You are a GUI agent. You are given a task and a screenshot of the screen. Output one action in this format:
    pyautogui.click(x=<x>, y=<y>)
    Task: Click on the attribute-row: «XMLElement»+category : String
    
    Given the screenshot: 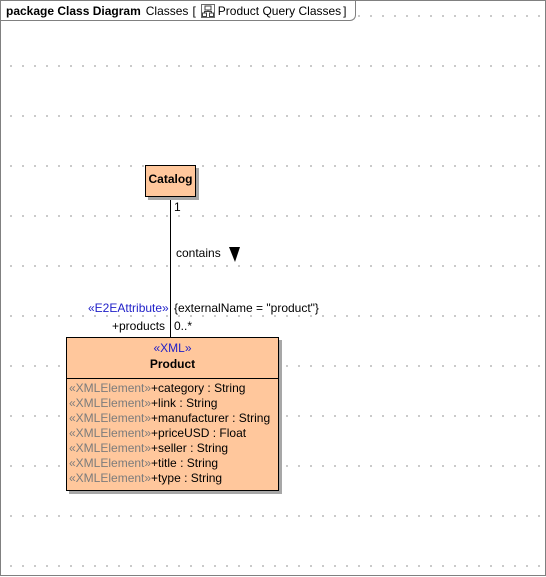 What is the action you would take?
    pyautogui.click(x=173, y=388)
    